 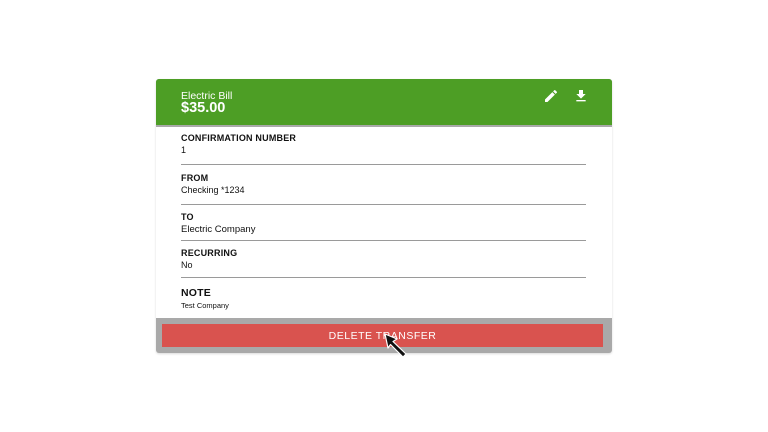 I want to click on confirmation-value: 1, so click(x=184, y=150).